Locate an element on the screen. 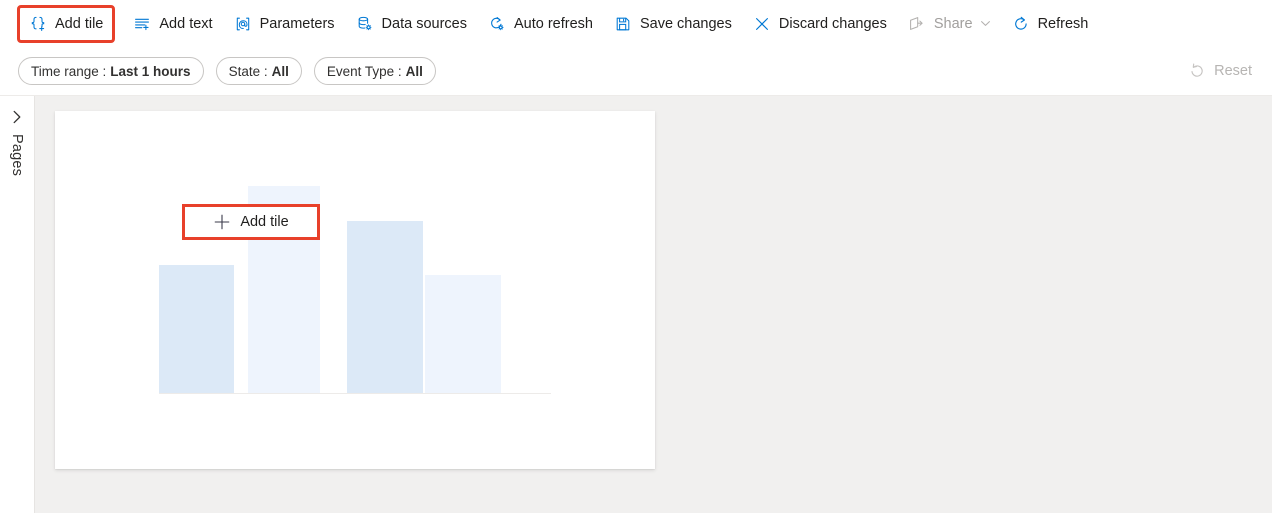 The height and width of the screenshot is (513, 1272). refresh-gear-icon is located at coordinates (497, 24).